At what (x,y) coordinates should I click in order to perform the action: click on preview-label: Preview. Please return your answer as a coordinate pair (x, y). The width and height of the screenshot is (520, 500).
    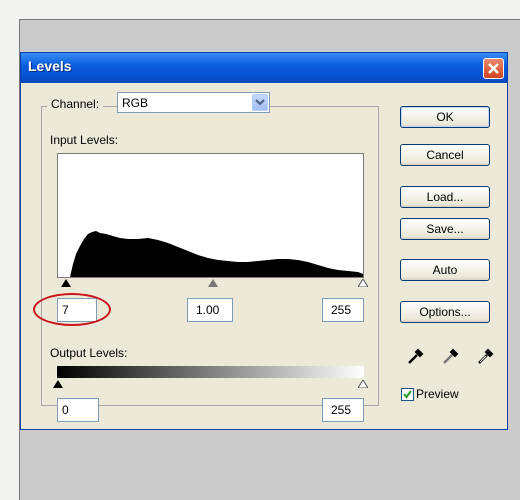
    Looking at the image, I should click on (437, 394).